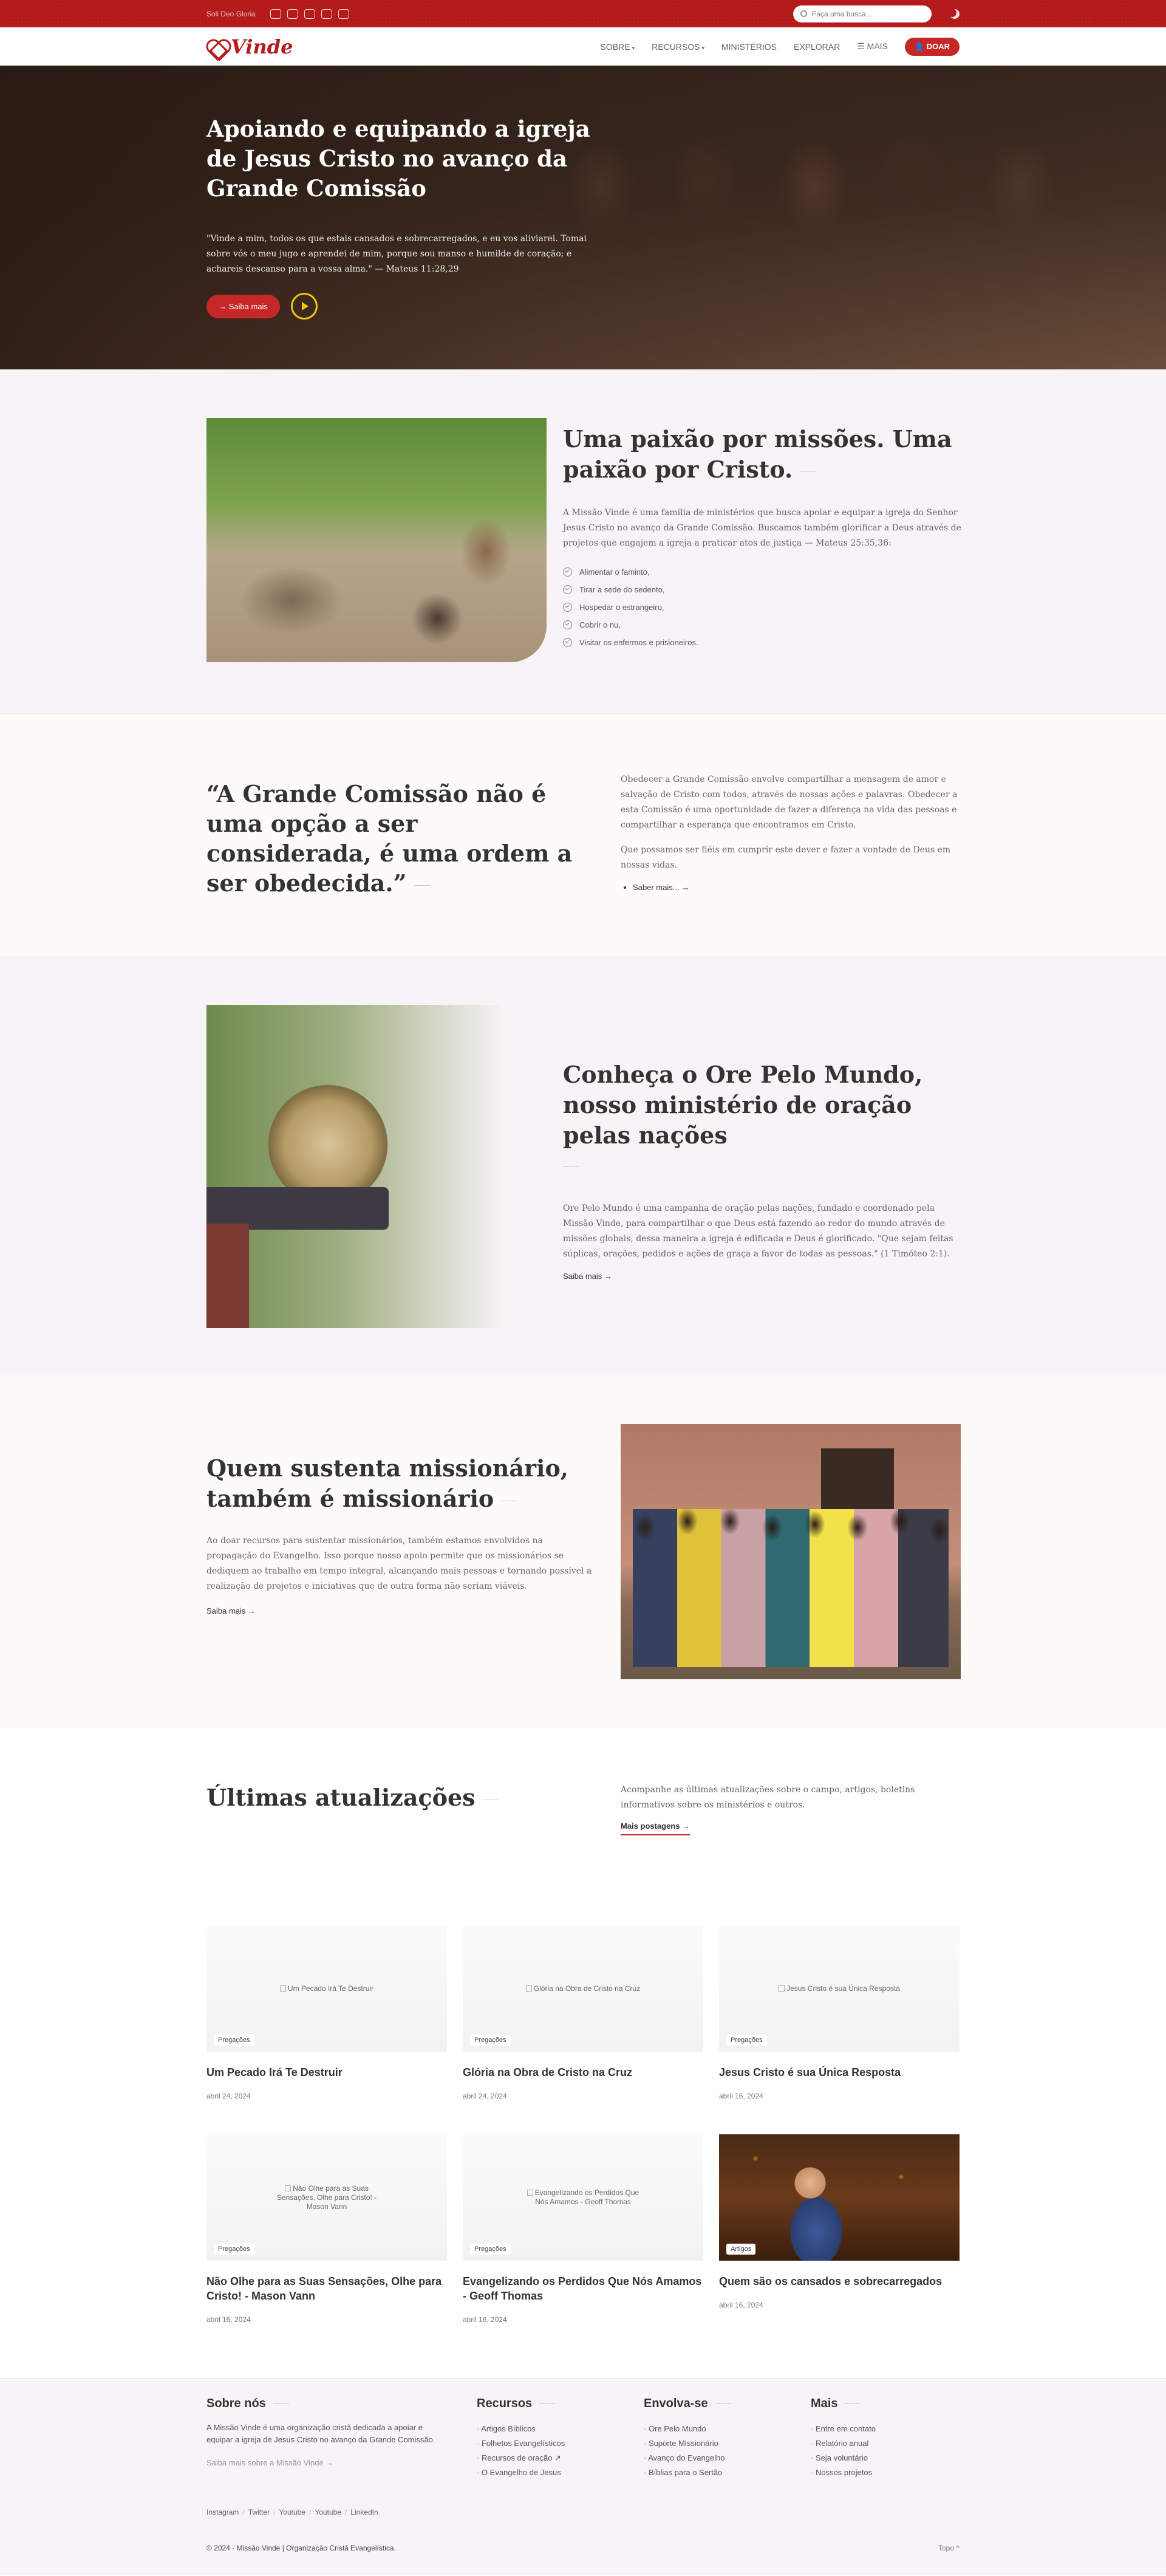 This screenshot has width=1166, height=2576. I want to click on footer-link: Recursos de oração ↗, so click(521, 2458).